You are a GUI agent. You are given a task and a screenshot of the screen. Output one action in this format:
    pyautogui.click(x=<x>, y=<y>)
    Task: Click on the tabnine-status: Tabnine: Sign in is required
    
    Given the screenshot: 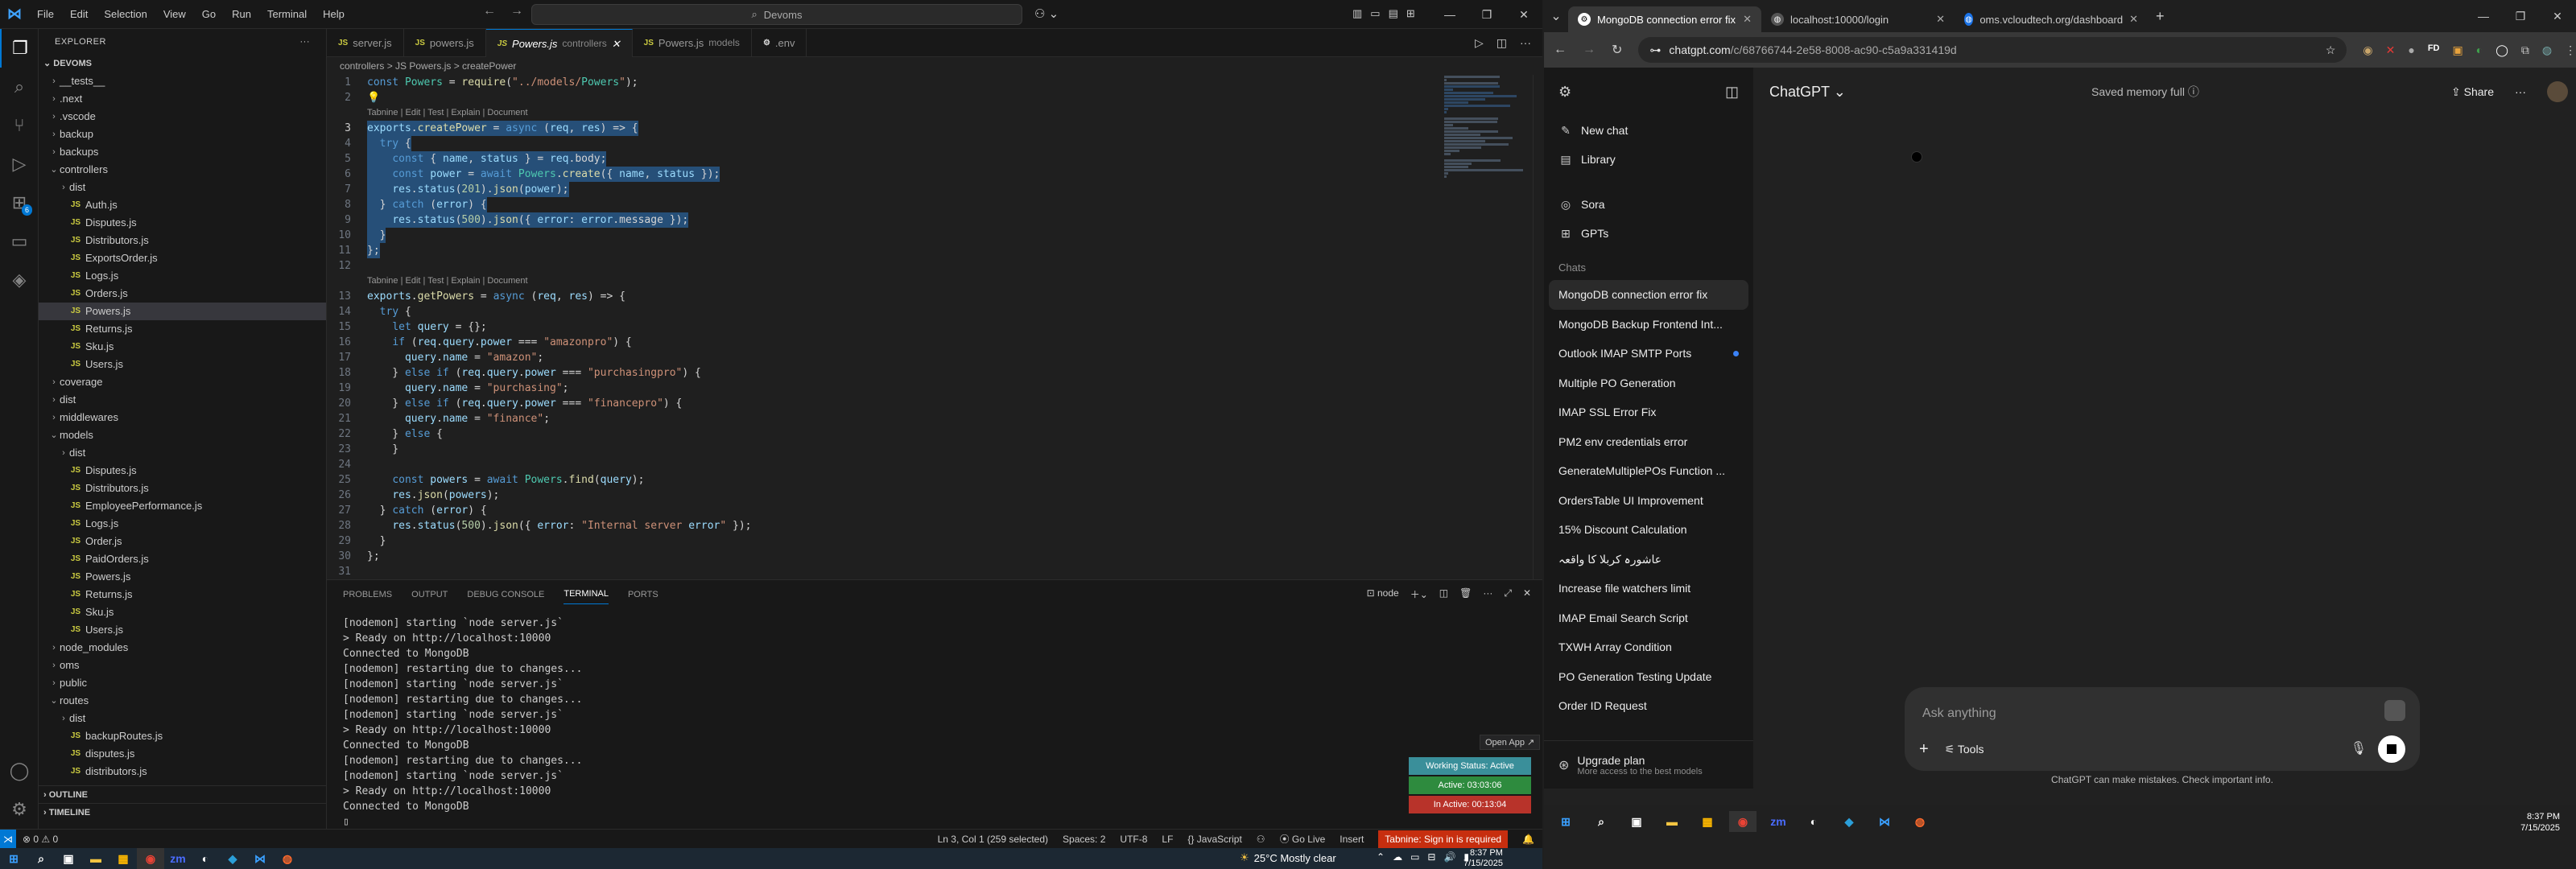 What is the action you would take?
    pyautogui.click(x=1443, y=839)
    